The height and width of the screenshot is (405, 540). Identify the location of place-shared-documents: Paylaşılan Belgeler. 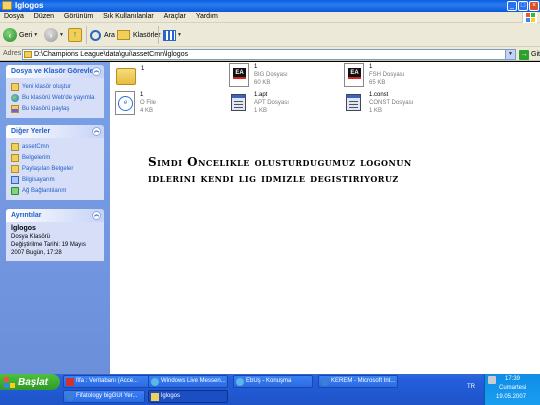
(55, 168).